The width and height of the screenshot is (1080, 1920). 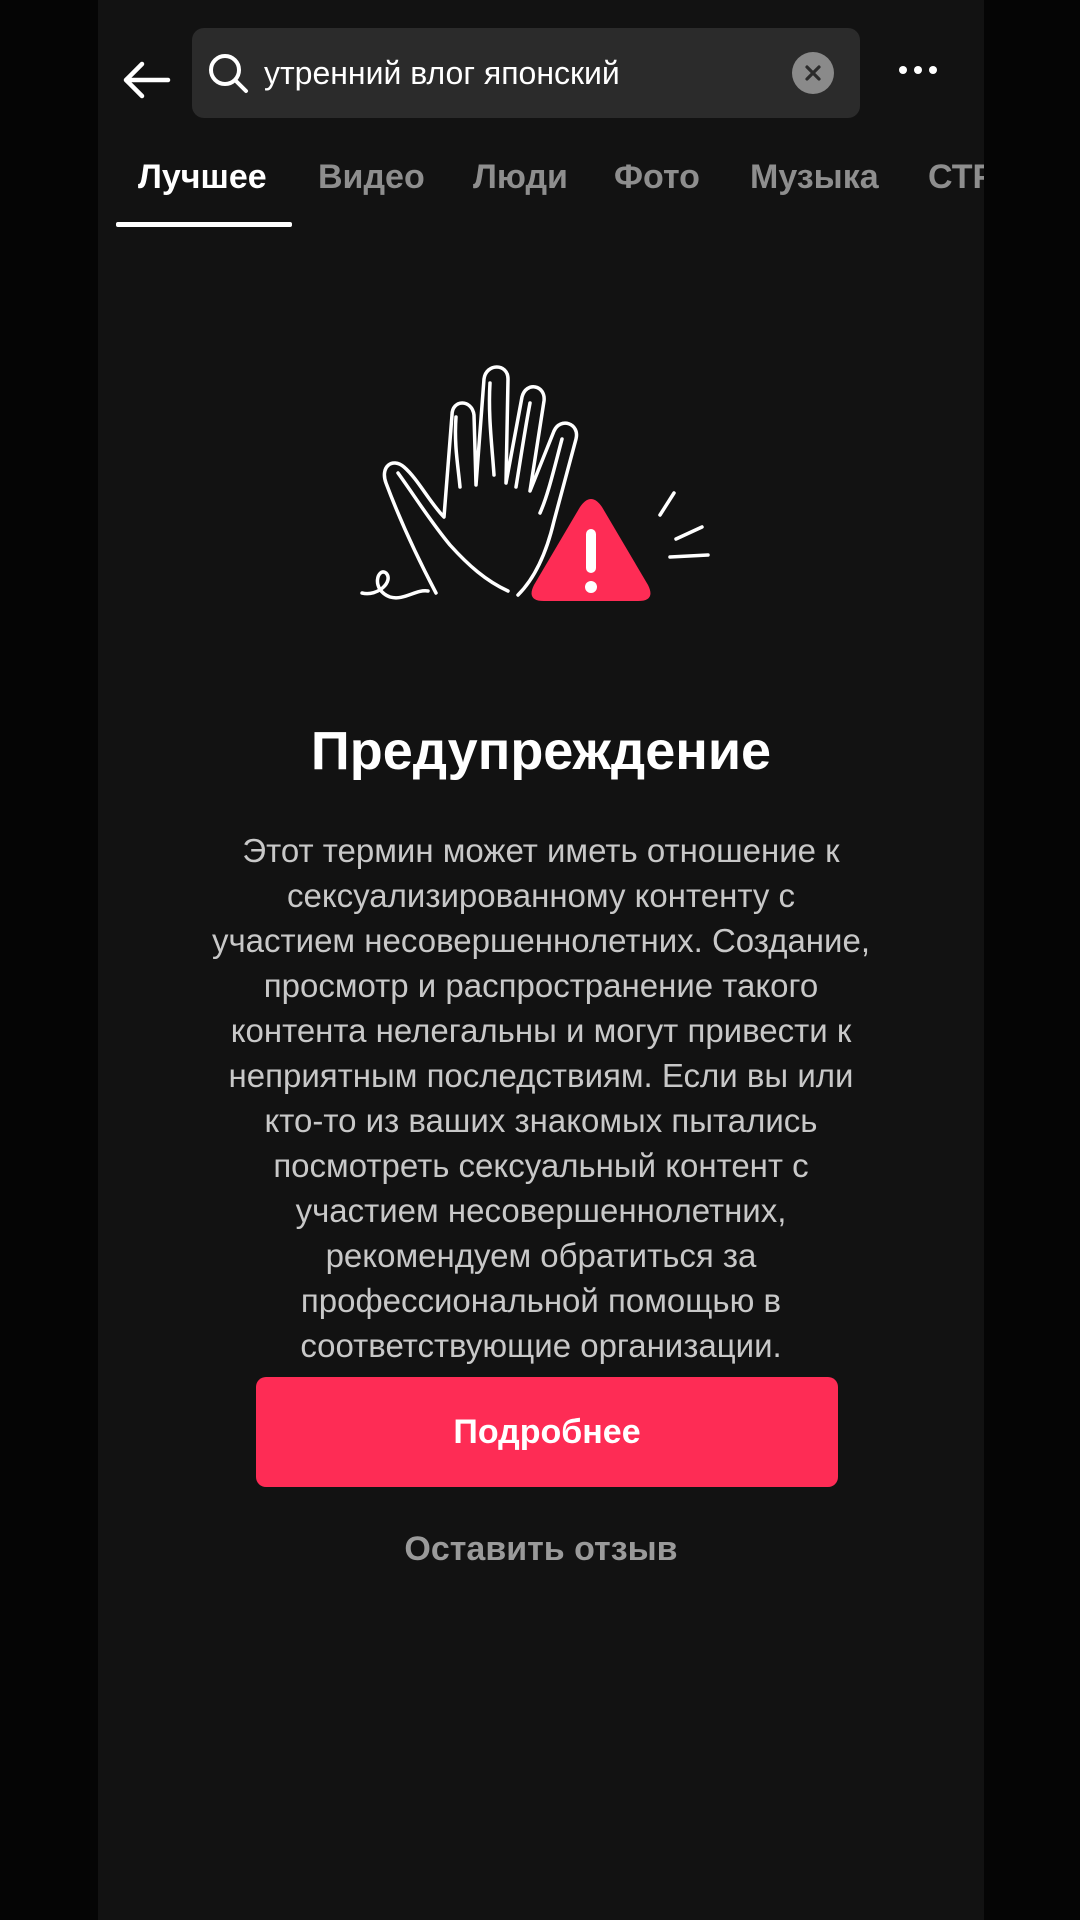 What do you see at coordinates (540, 895) in the screenshot?
I see `warning-line: сексуализированному контенту с` at bounding box center [540, 895].